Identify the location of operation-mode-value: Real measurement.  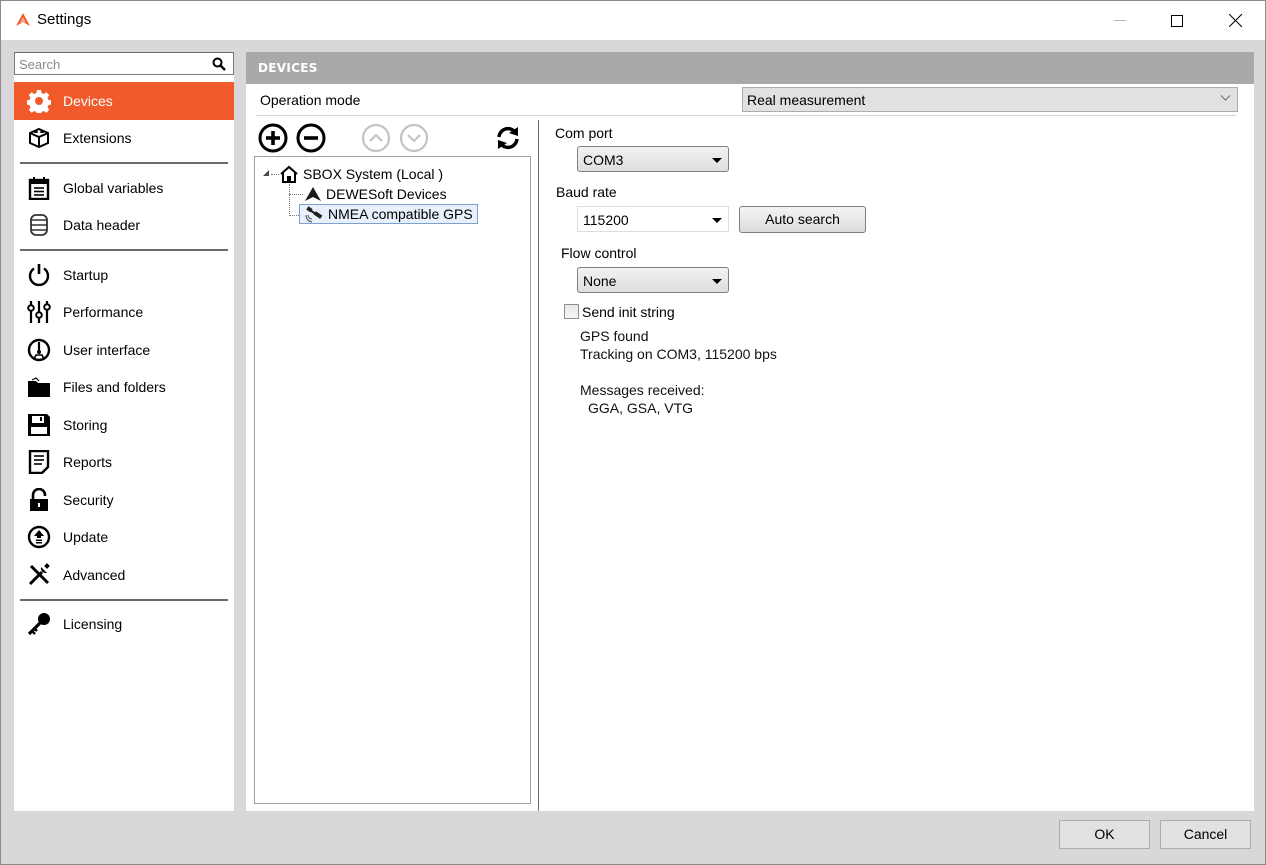
(806, 100).